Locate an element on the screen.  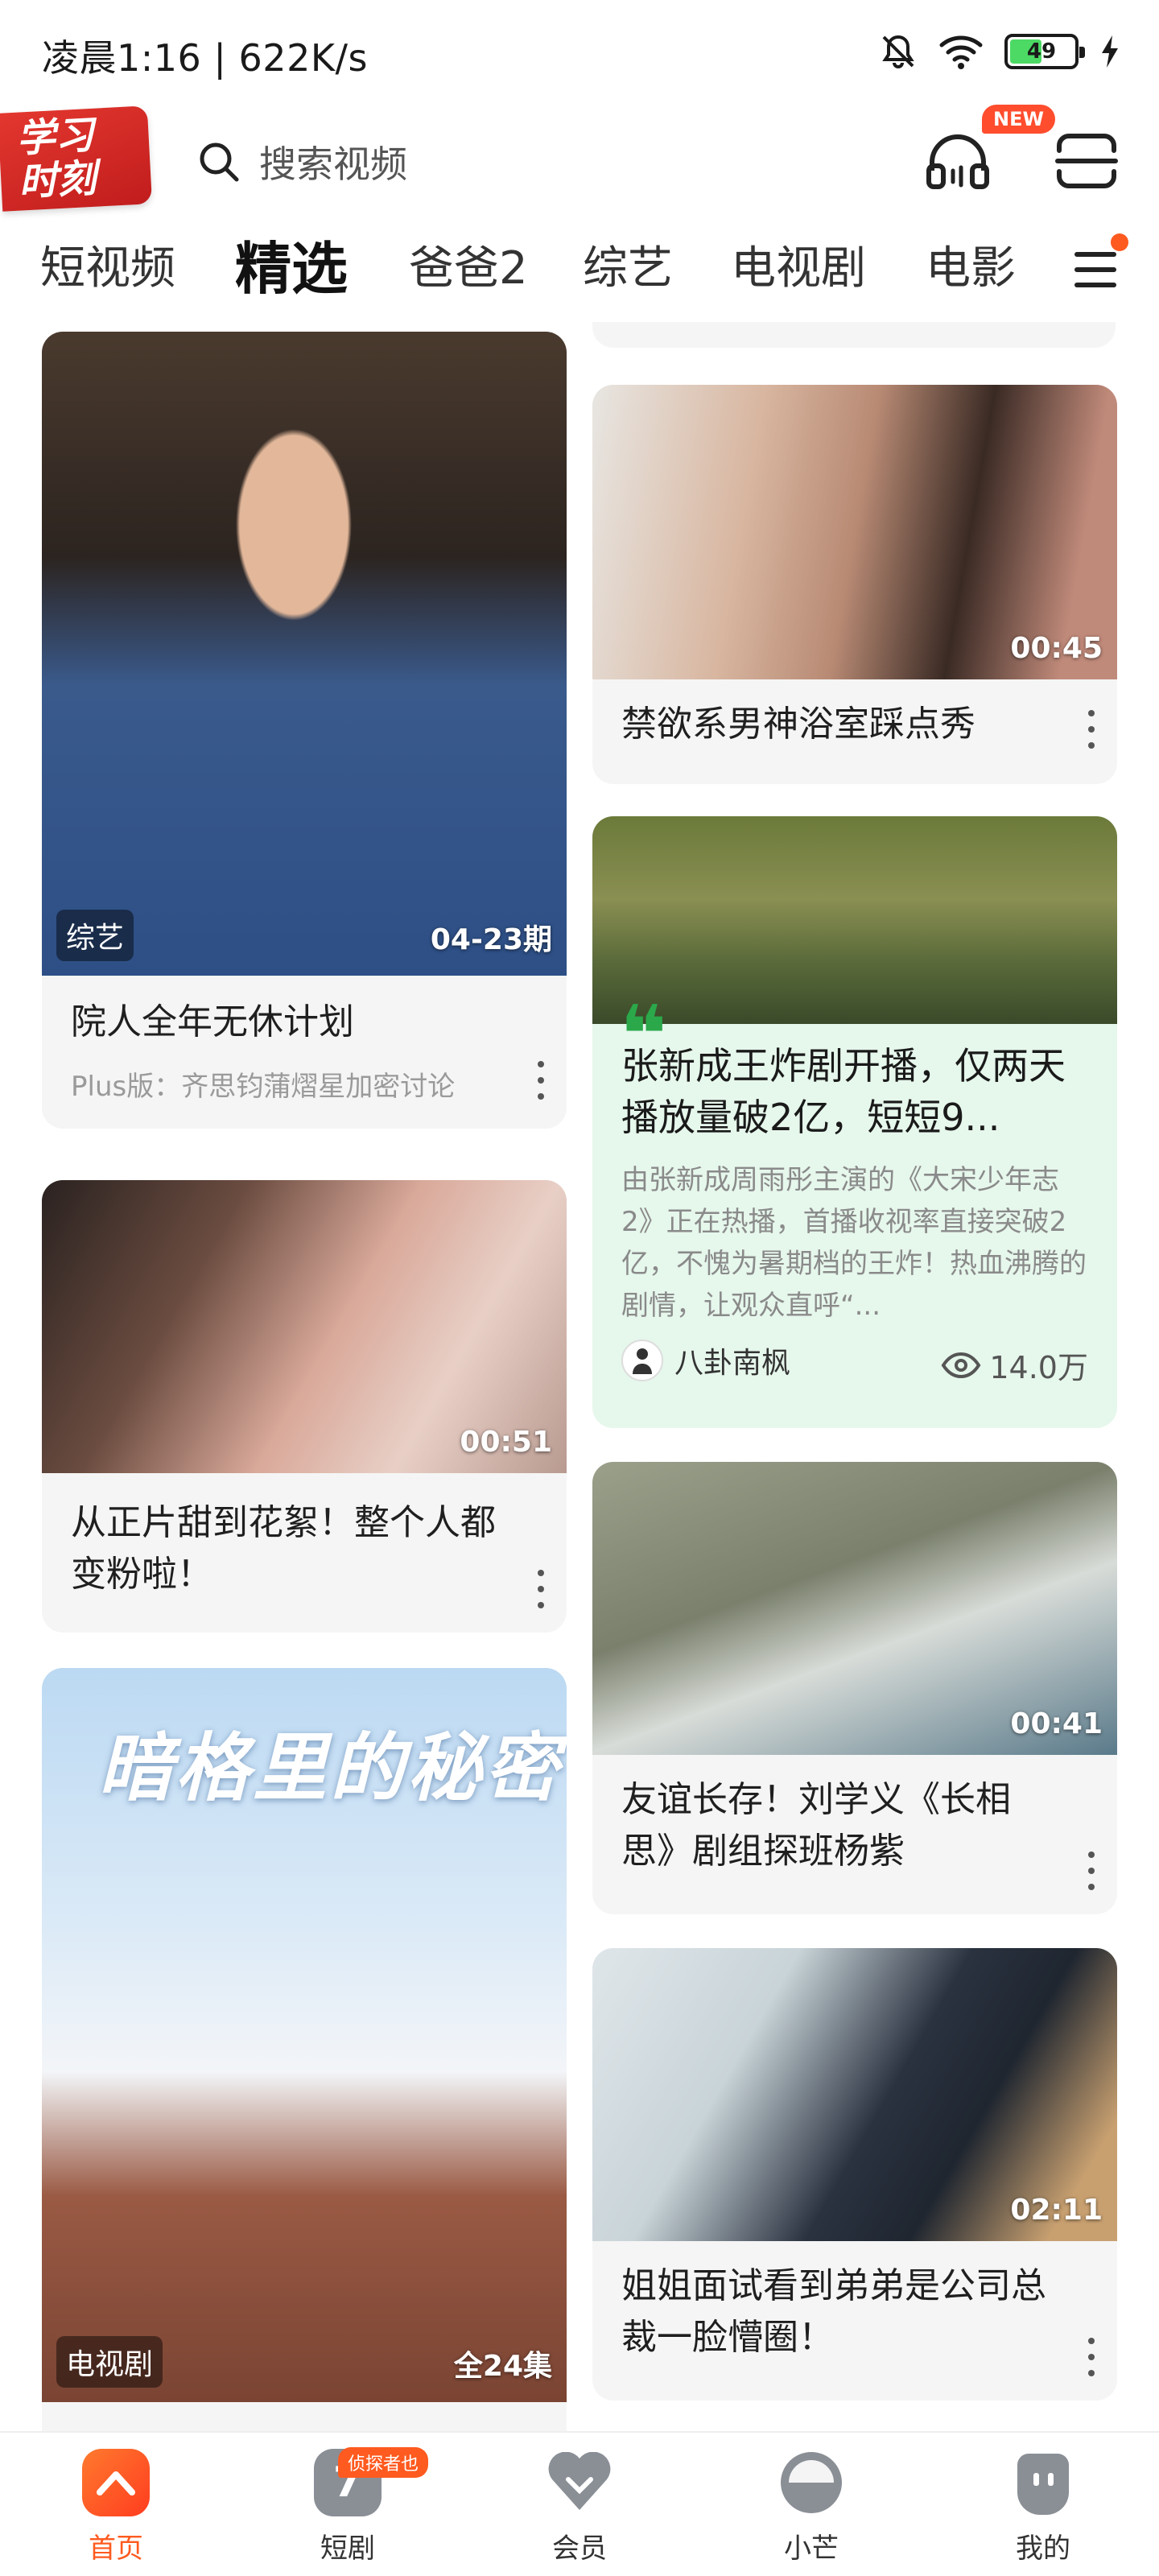
view-count: 14.0万 is located at coordinates (1014, 1365).